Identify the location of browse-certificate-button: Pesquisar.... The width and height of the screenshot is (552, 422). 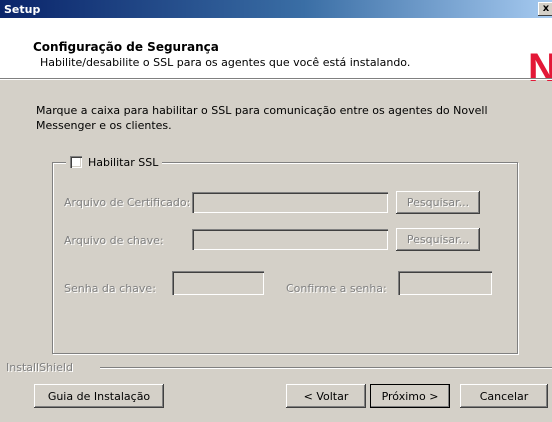
(438, 202).